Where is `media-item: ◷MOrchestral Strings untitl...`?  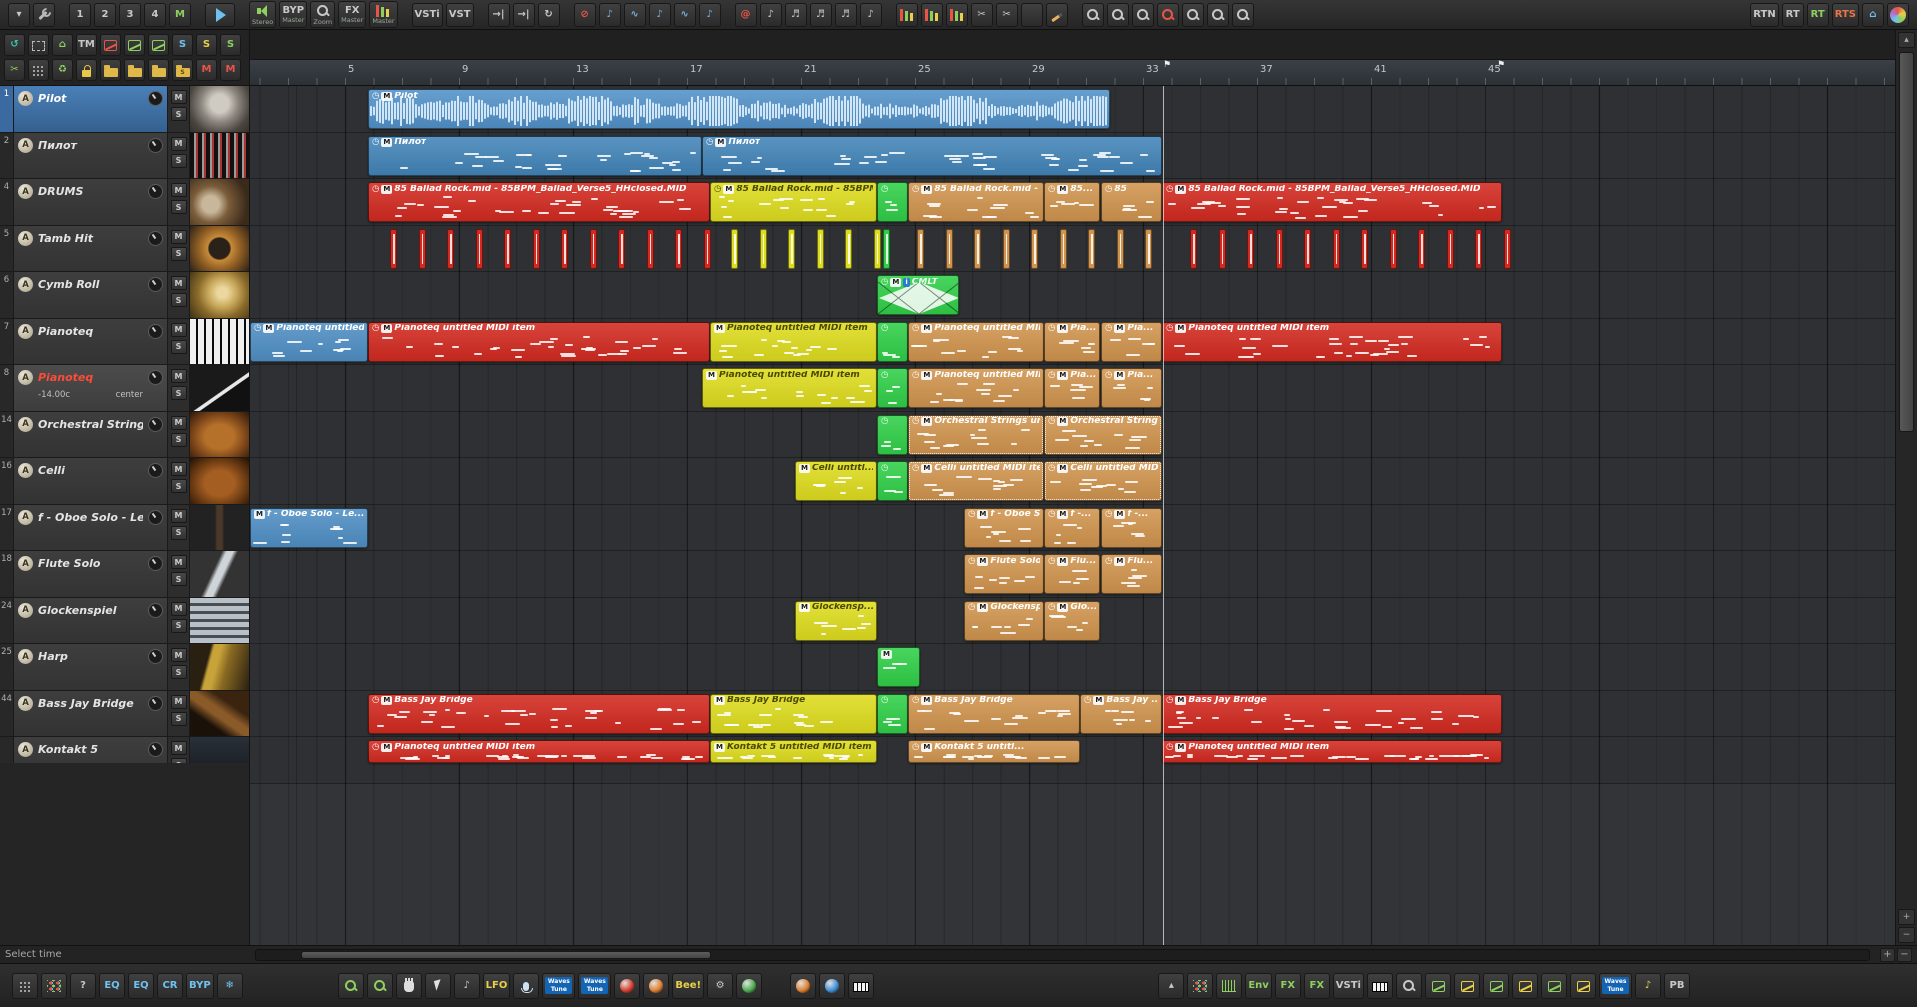 media-item: ◷MOrchestral Strings untitl... is located at coordinates (976, 434).